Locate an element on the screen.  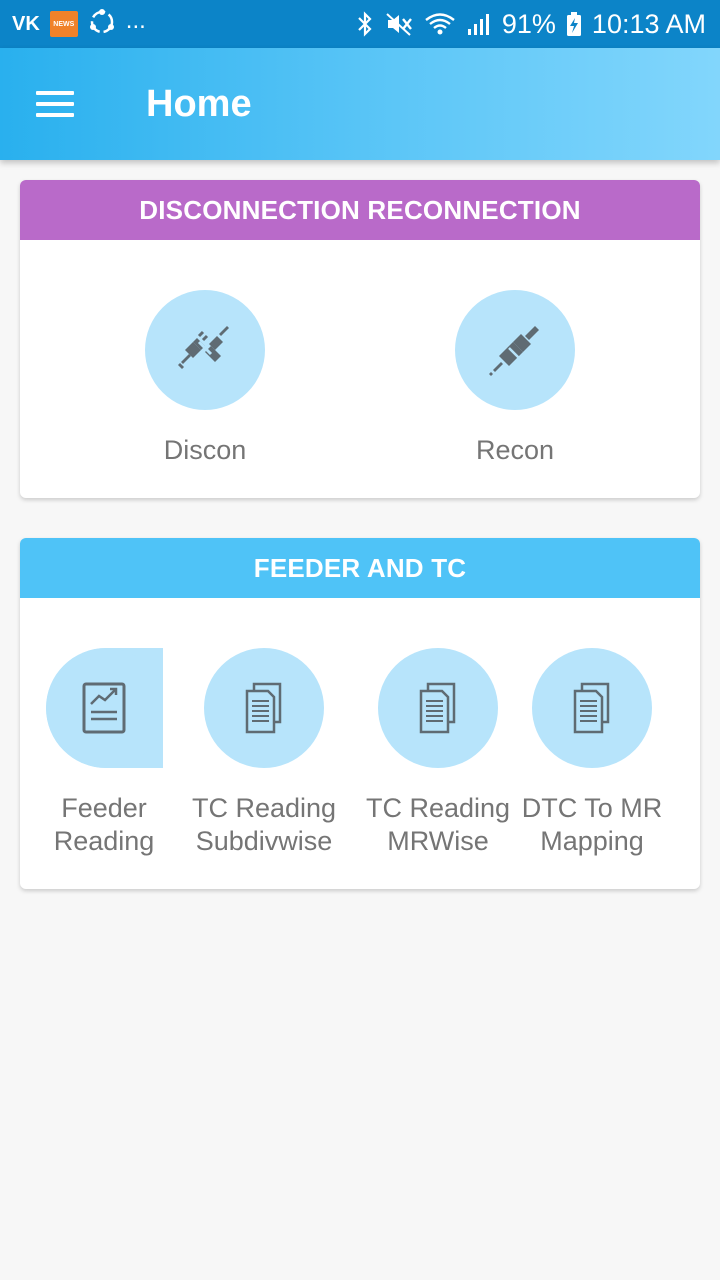
clock: 10:13 AM is located at coordinates (648, 23).